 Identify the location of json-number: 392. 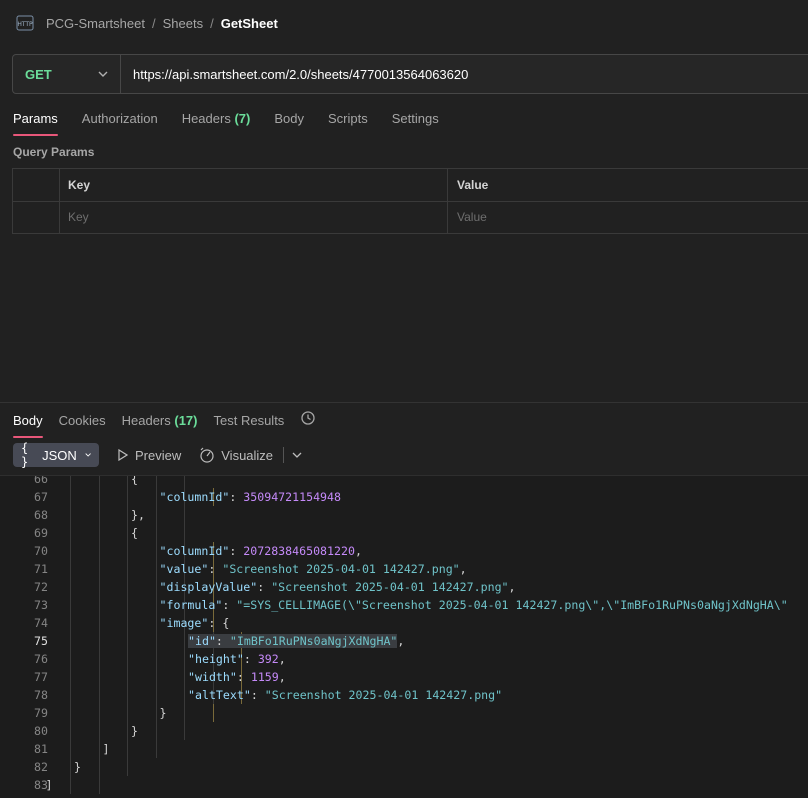
(268, 659).